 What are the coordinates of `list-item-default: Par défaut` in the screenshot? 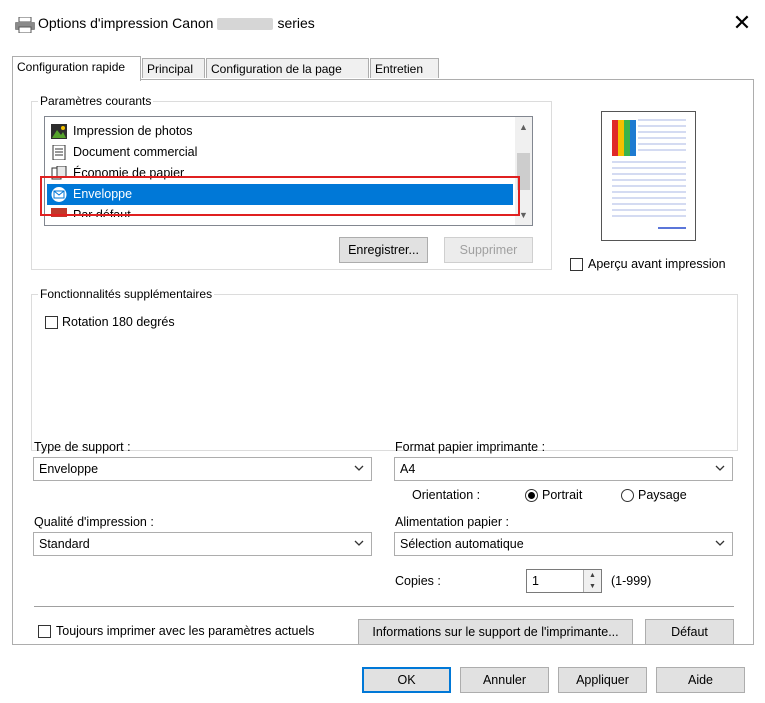 It's located at (280, 211).